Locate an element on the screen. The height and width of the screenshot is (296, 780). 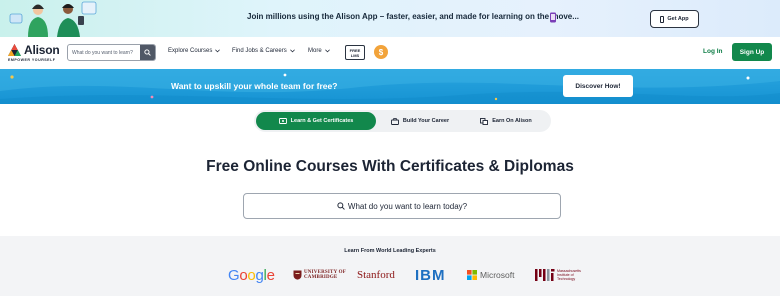
get-app-button: Get App is located at coordinates (674, 19).